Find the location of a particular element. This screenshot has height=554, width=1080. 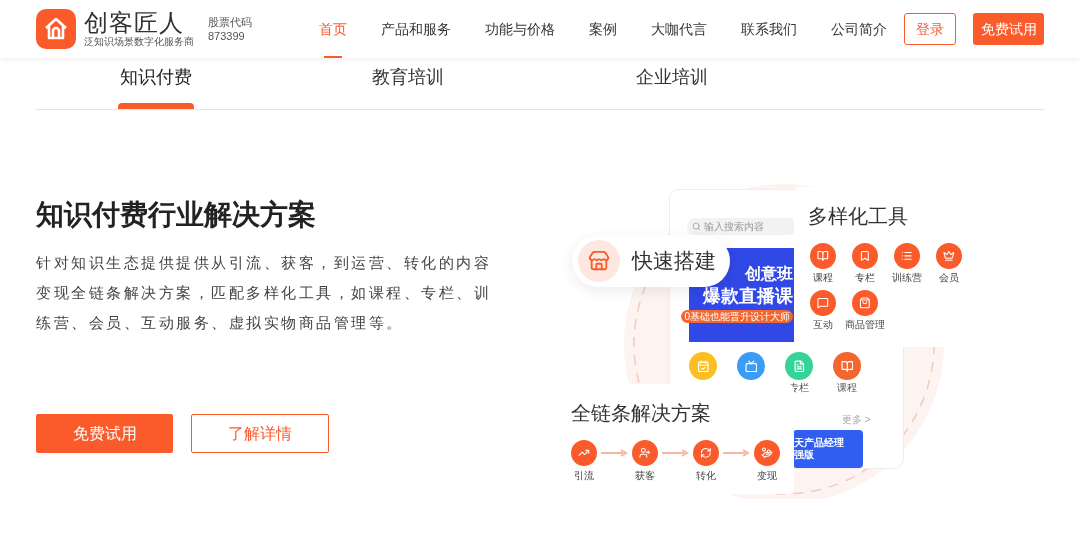

logo-slogan: 泛知识场景数字化服务商 is located at coordinates (139, 42).